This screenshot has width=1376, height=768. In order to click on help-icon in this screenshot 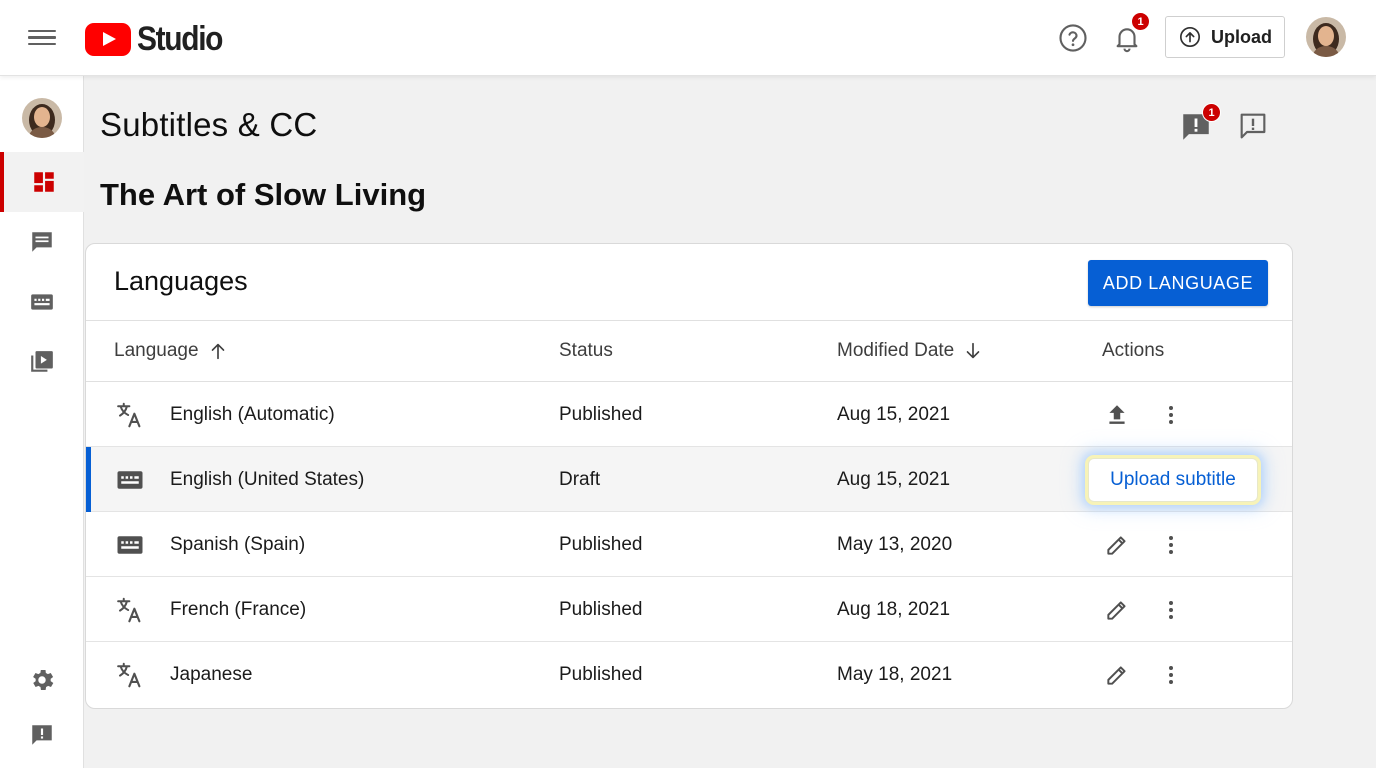, I will do `click(1073, 38)`.